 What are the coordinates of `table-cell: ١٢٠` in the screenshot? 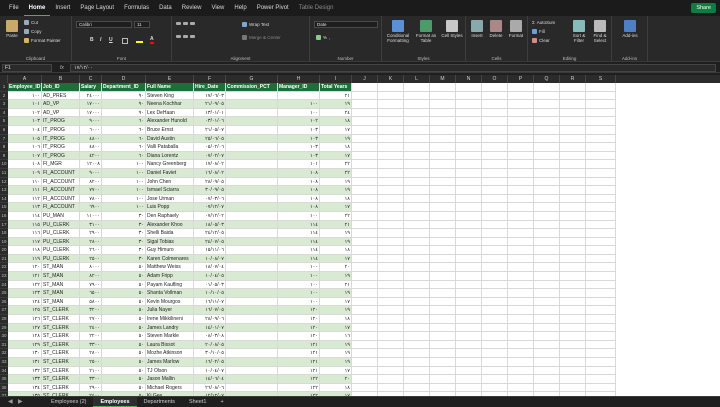 It's located at (299, 328).